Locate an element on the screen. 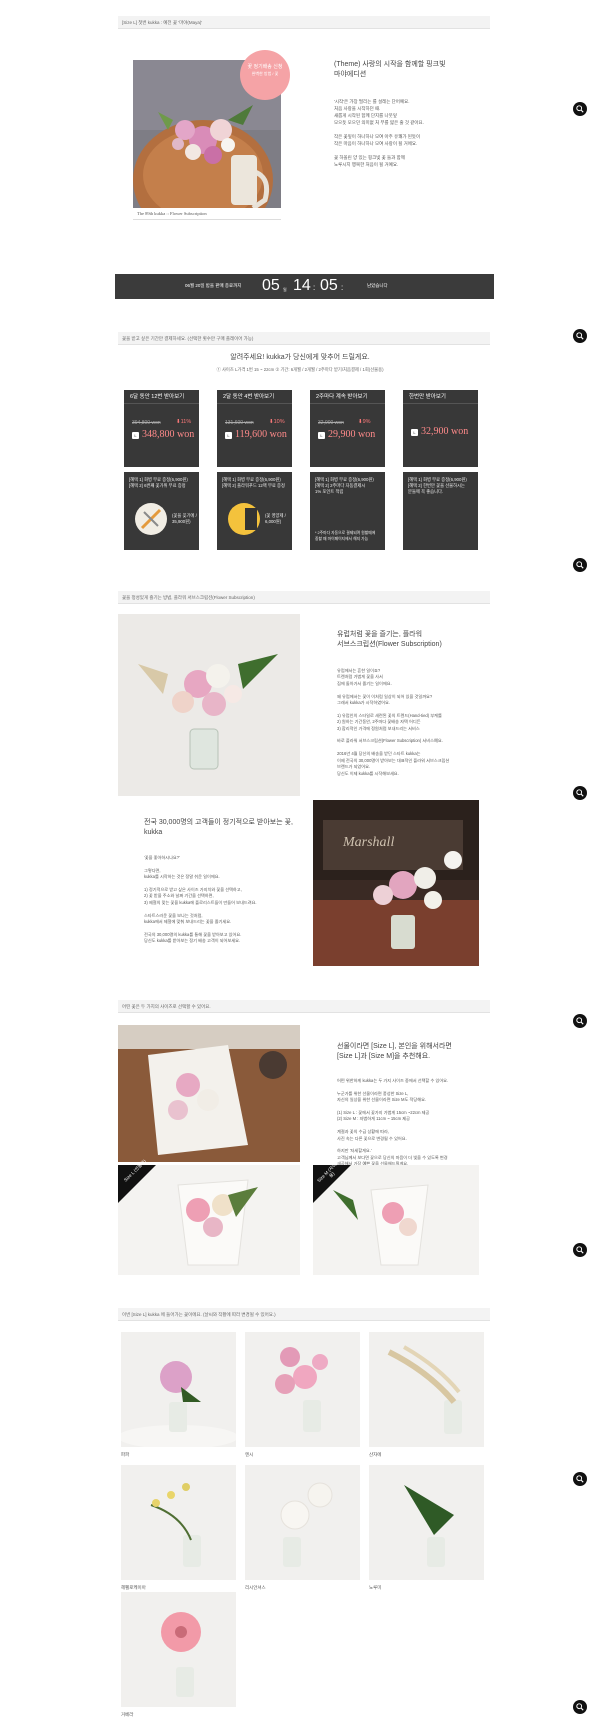 This screenshot has width=600, height=1729. countdown-mins: 05 is located at coordinates (329, 285).